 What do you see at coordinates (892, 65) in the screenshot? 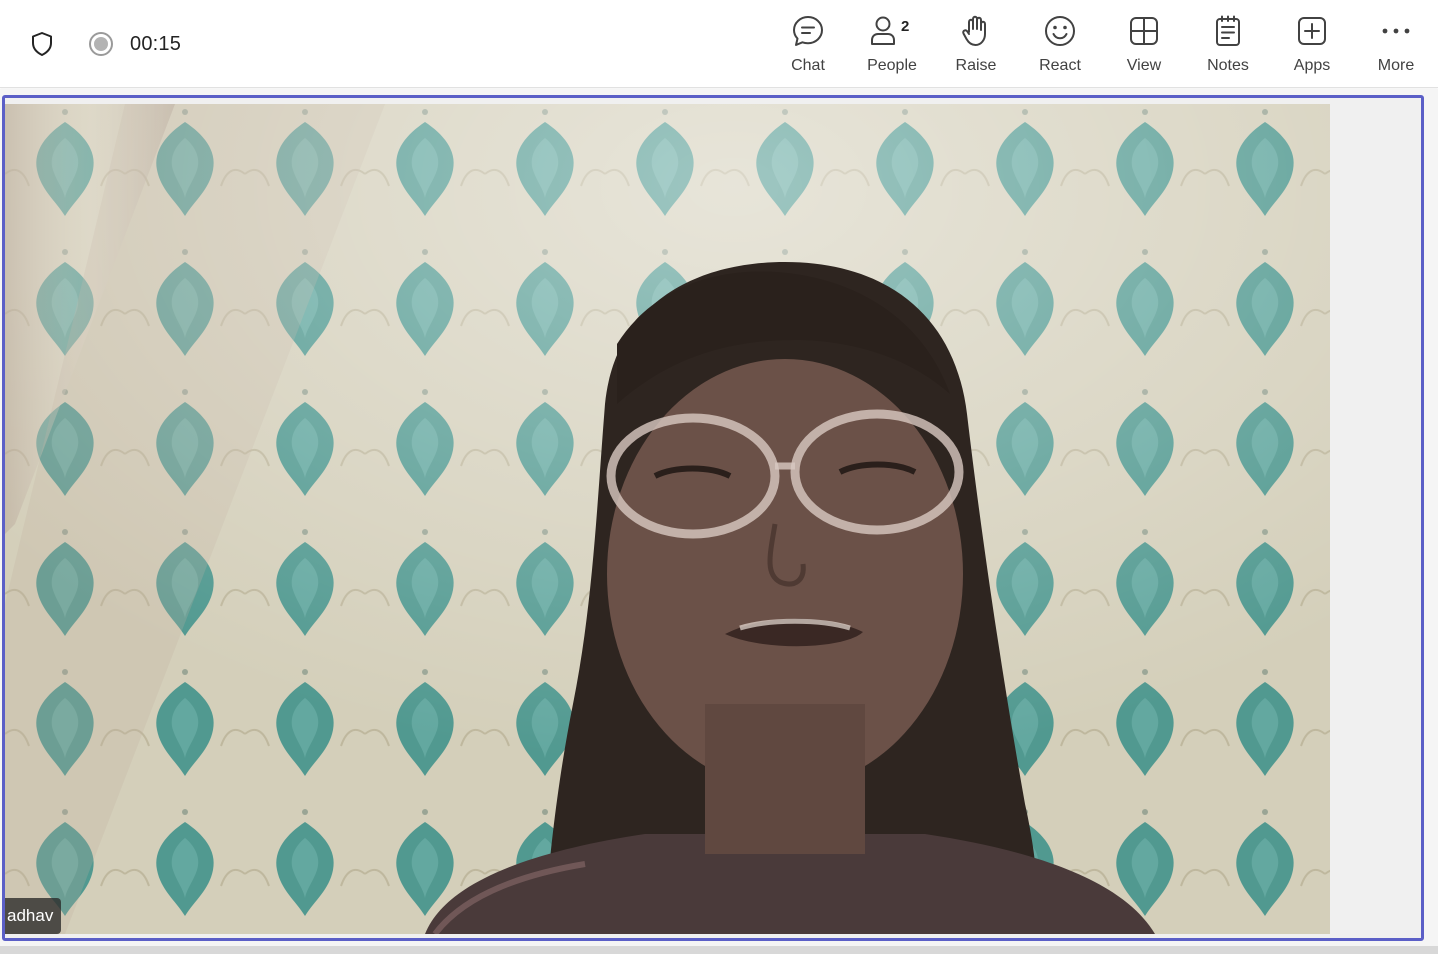
I see `people-label: People` at bounding box center [892, 65].